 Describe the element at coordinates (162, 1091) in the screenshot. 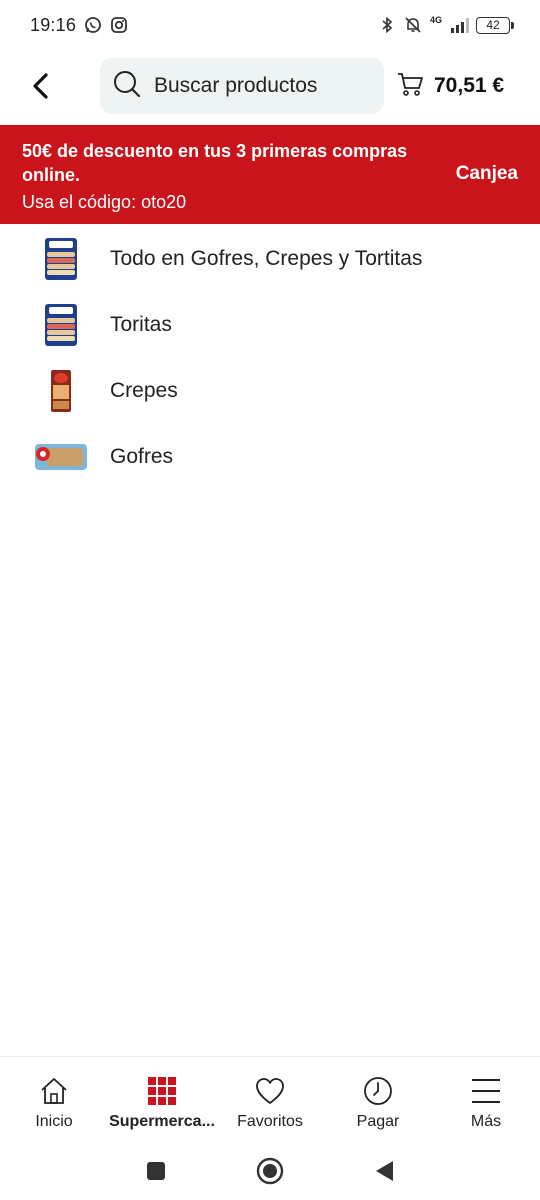

I see `grid-icon` at that location.